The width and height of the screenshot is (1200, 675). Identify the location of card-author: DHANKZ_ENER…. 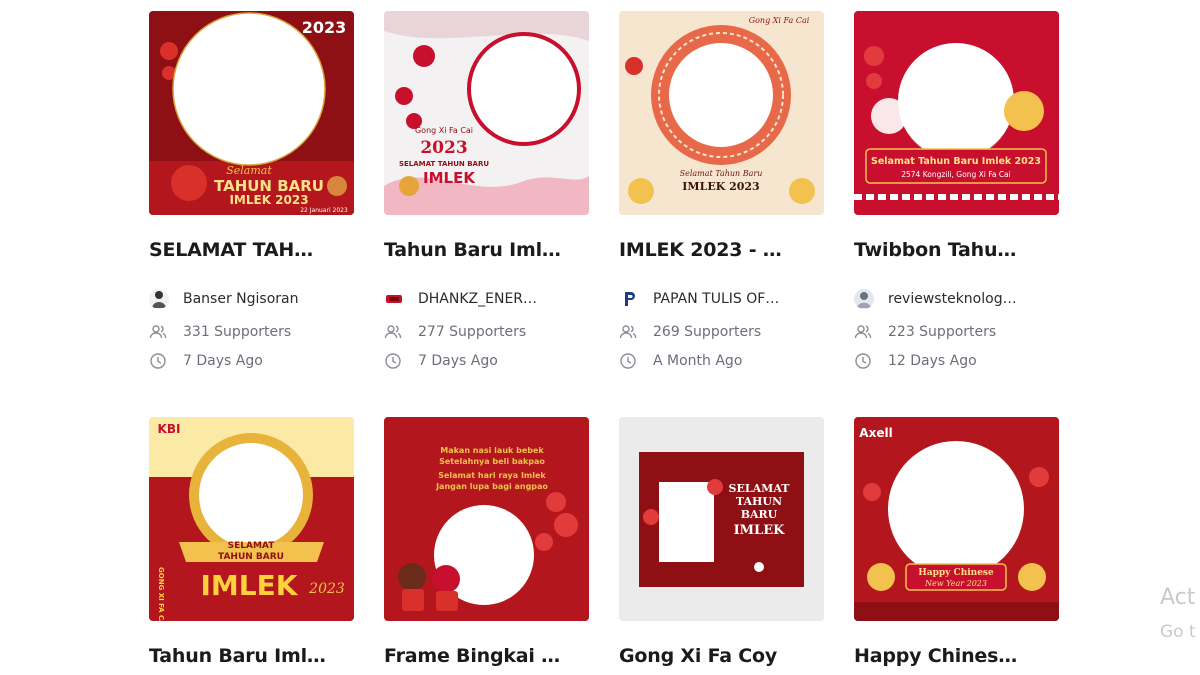
(486, 299).